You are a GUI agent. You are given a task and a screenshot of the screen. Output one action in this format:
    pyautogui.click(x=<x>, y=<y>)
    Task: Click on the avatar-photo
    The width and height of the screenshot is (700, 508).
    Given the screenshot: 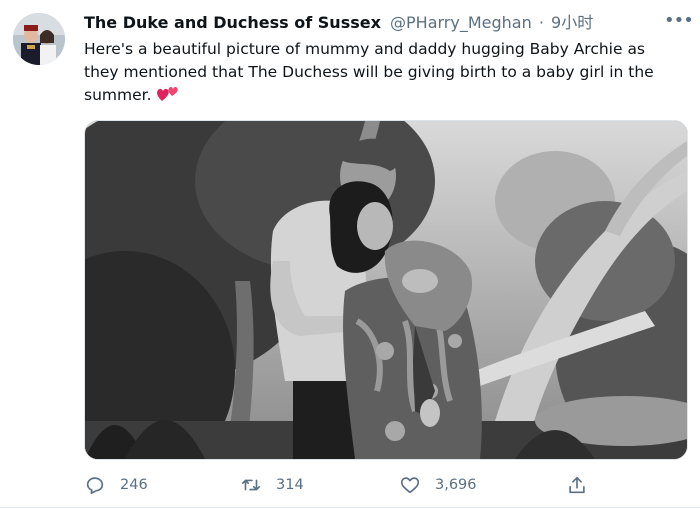 What is the action you would take?
    pyautogui.click(x=39, y=39)
    